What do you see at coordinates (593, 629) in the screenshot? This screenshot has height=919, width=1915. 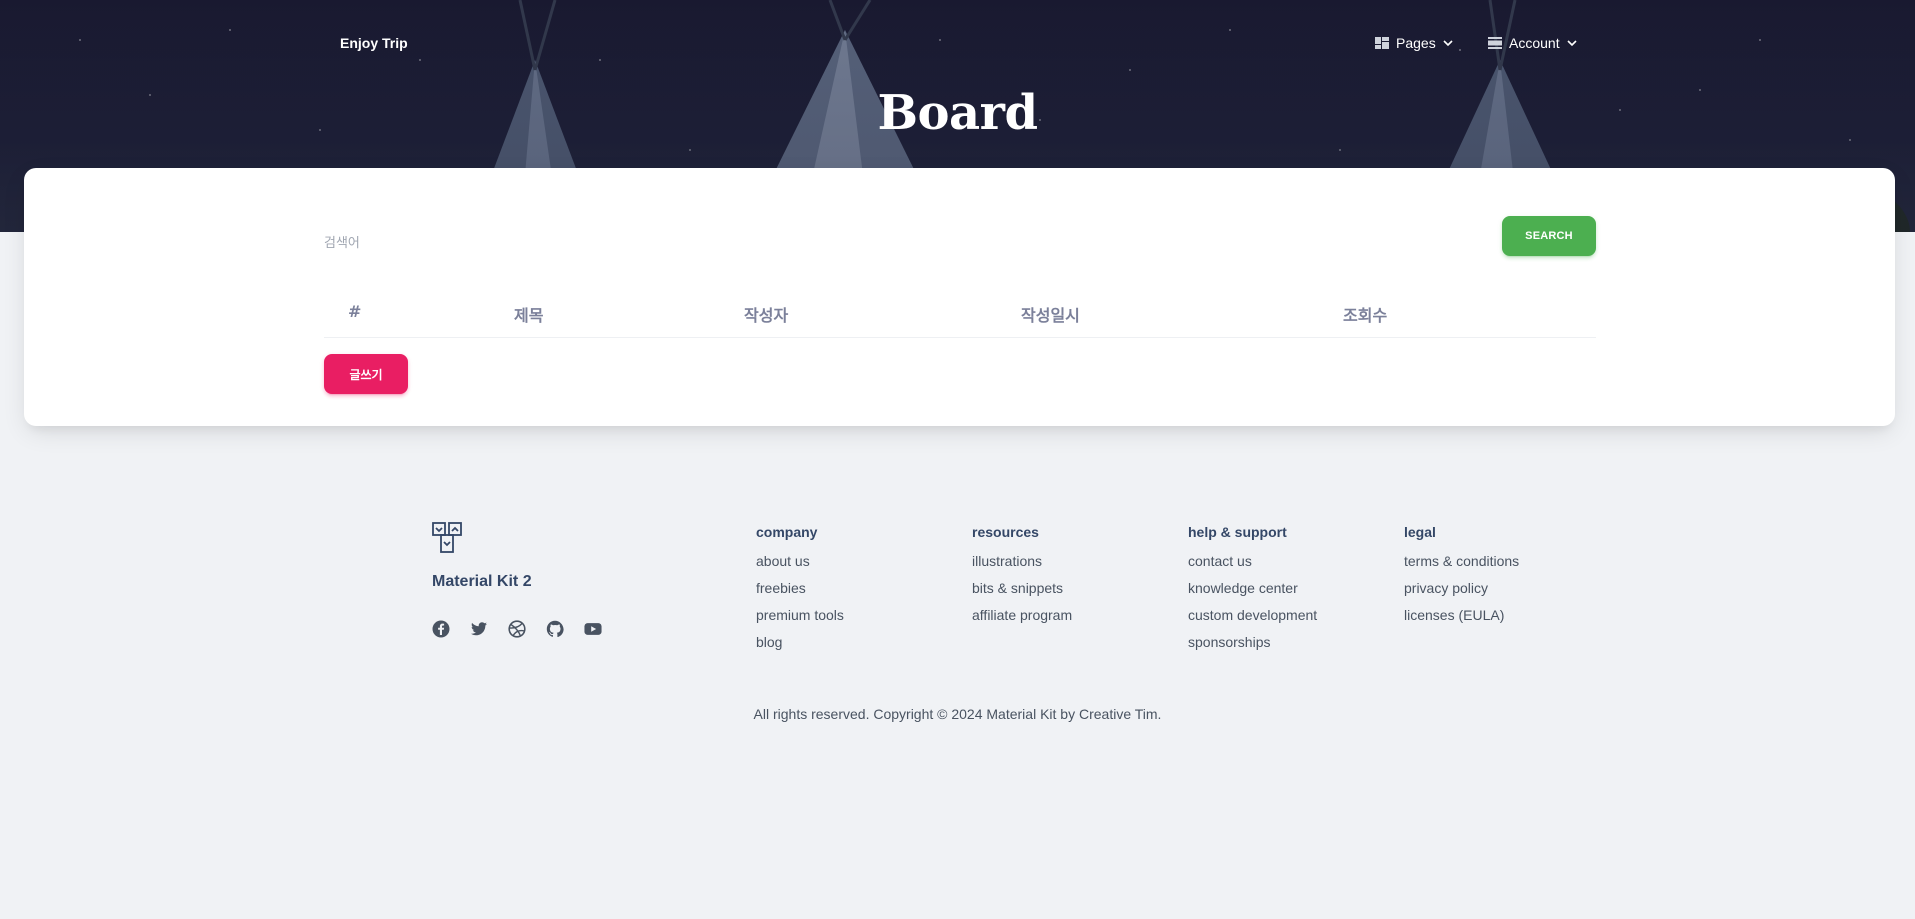 I see `youtube-icon` at bounding box center [593, 629].